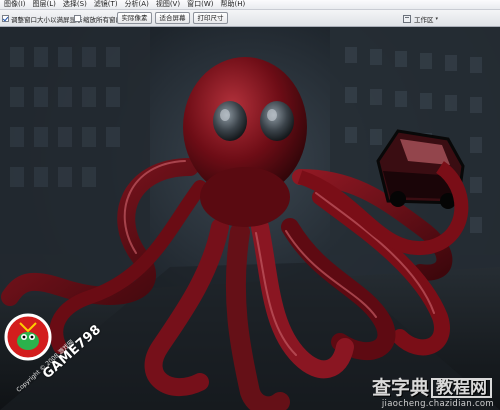 The image size is (500, 410). I want to click on menu-filter: 滤镜(T), so click(106, 4).